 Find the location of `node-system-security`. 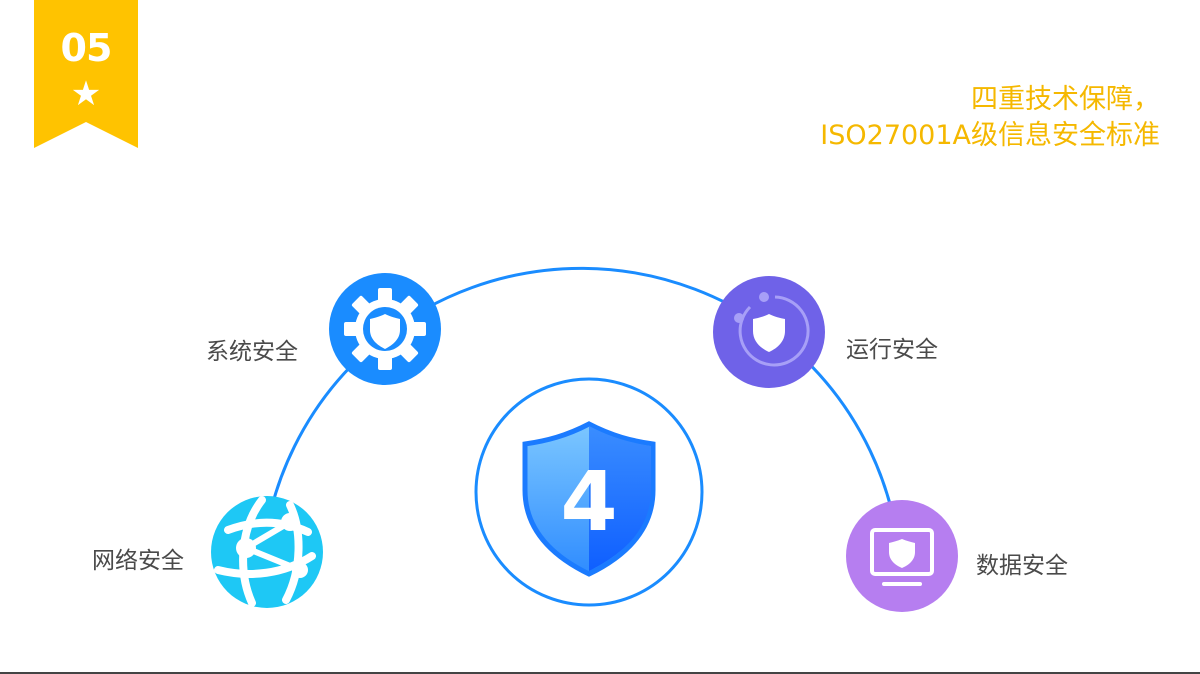

node-system-security is located at coordinates (385, 329).